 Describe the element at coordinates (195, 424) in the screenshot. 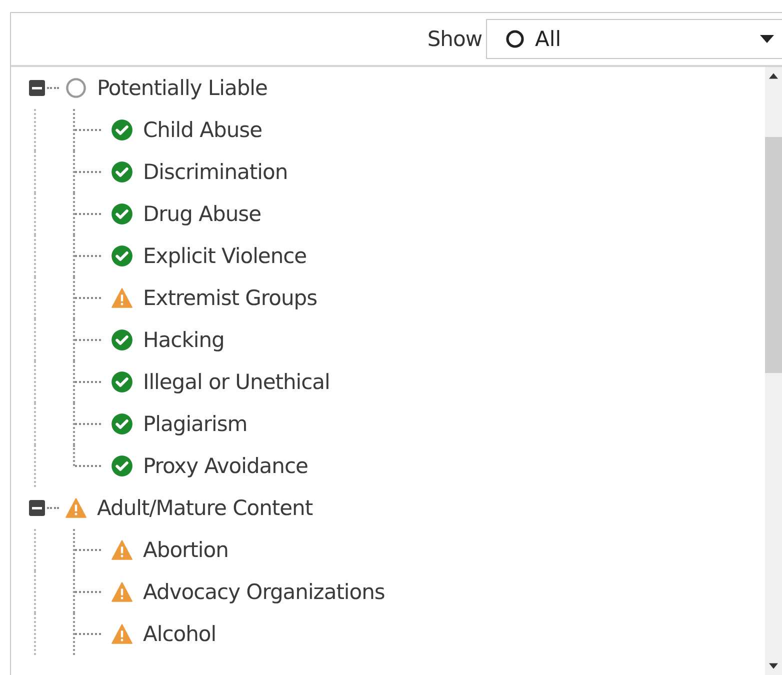

I see `tree-item: Plagiarism` at that location.